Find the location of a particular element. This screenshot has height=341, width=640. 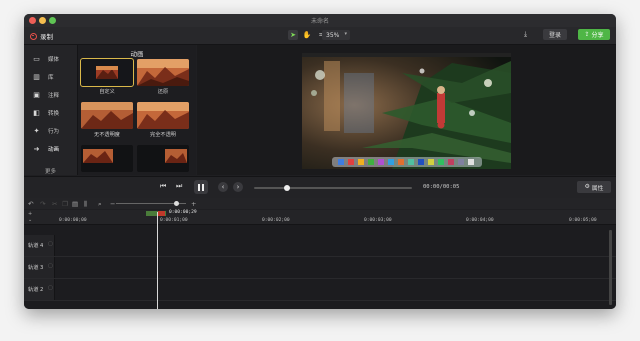

canvas-tools: ➤ ✋ ⌗ is located at coordinates (307, 35).